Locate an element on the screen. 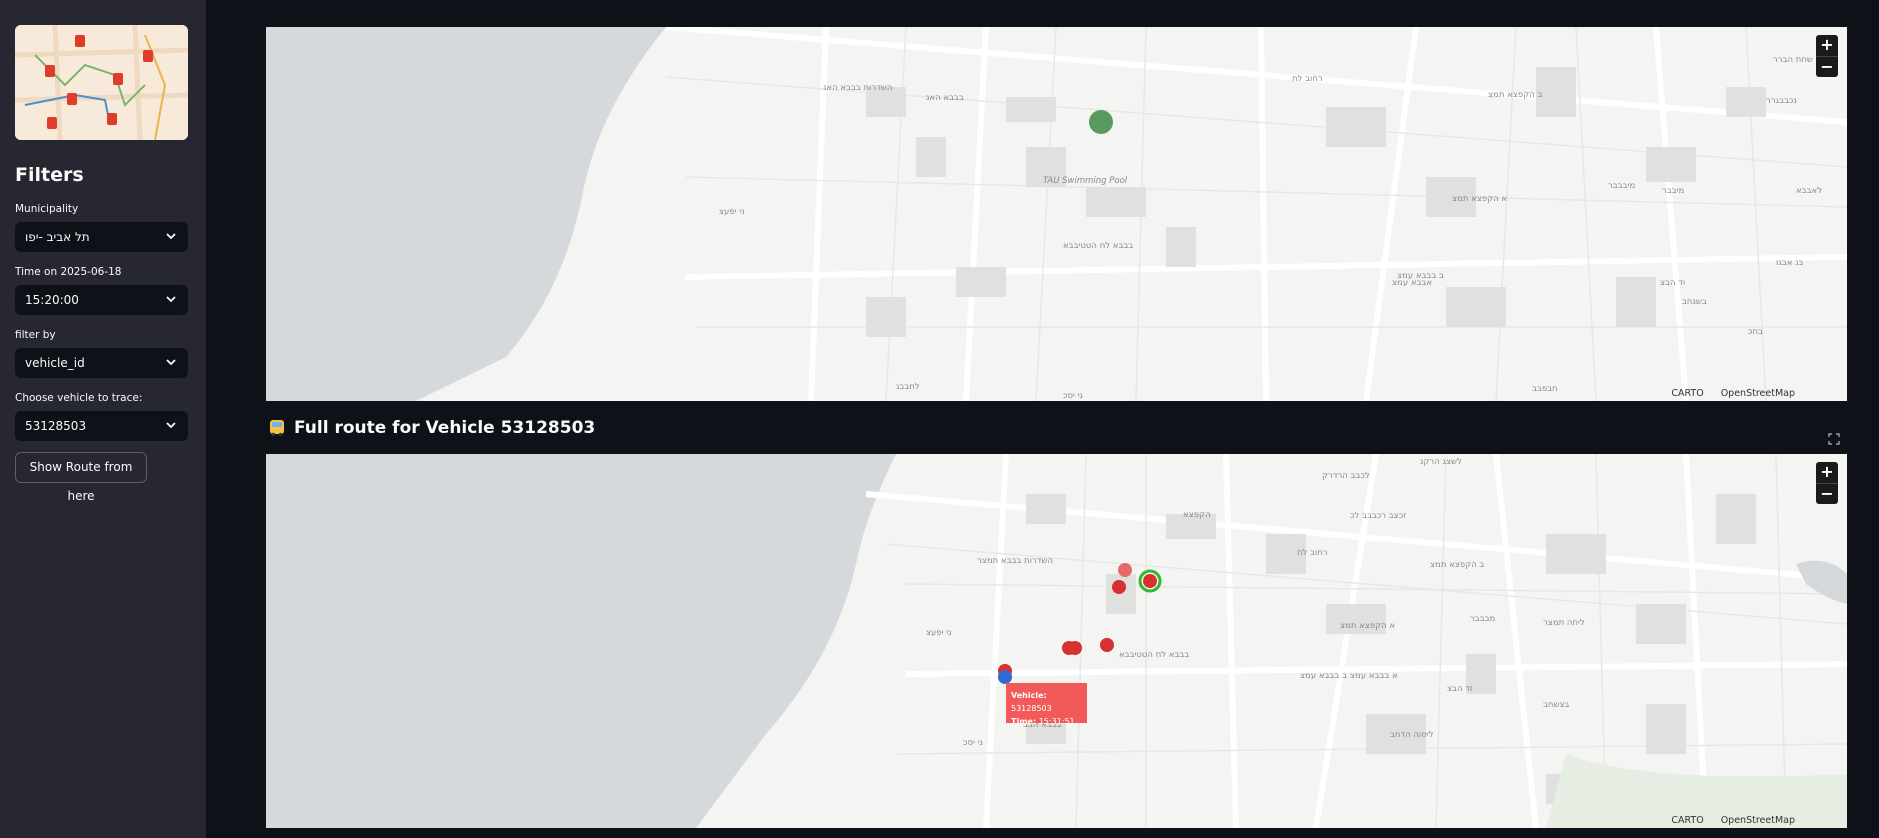  poi-label: TAU Swimming Pool is located at coordinates (1085, 181).